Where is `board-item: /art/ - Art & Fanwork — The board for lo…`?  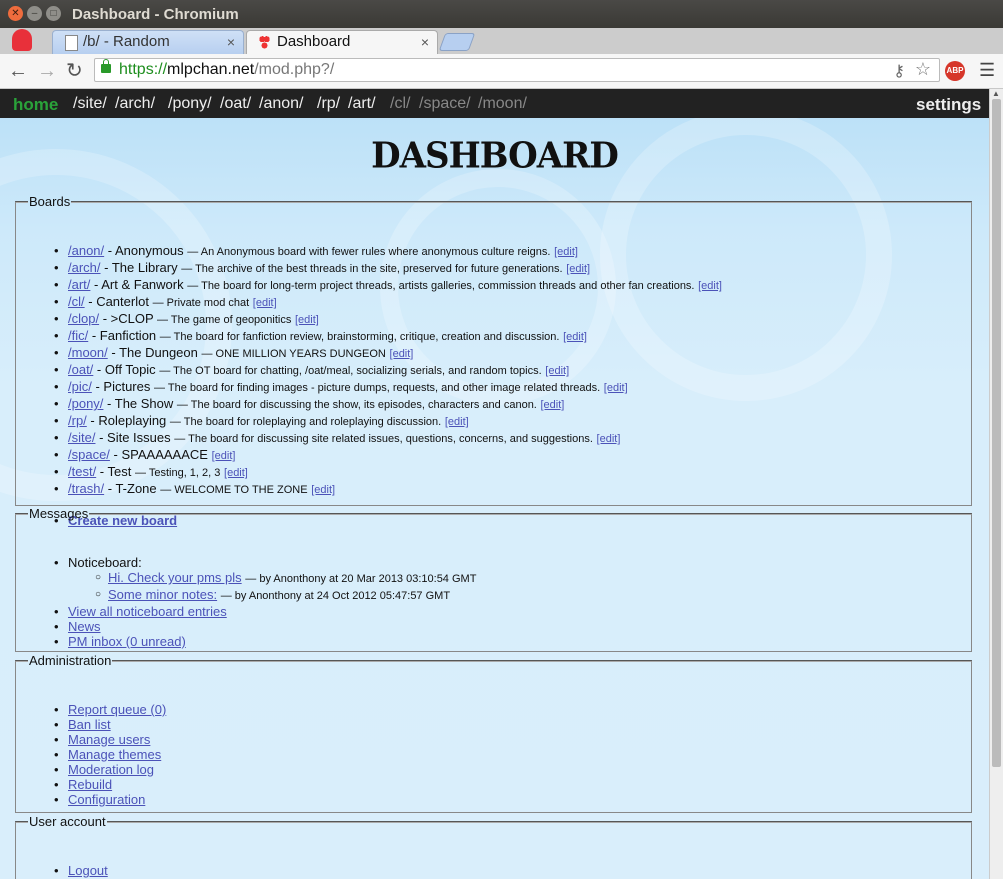 board-item: /art/ - Art & Fanwork — The board for lo… is located at coordinates (388, 285).